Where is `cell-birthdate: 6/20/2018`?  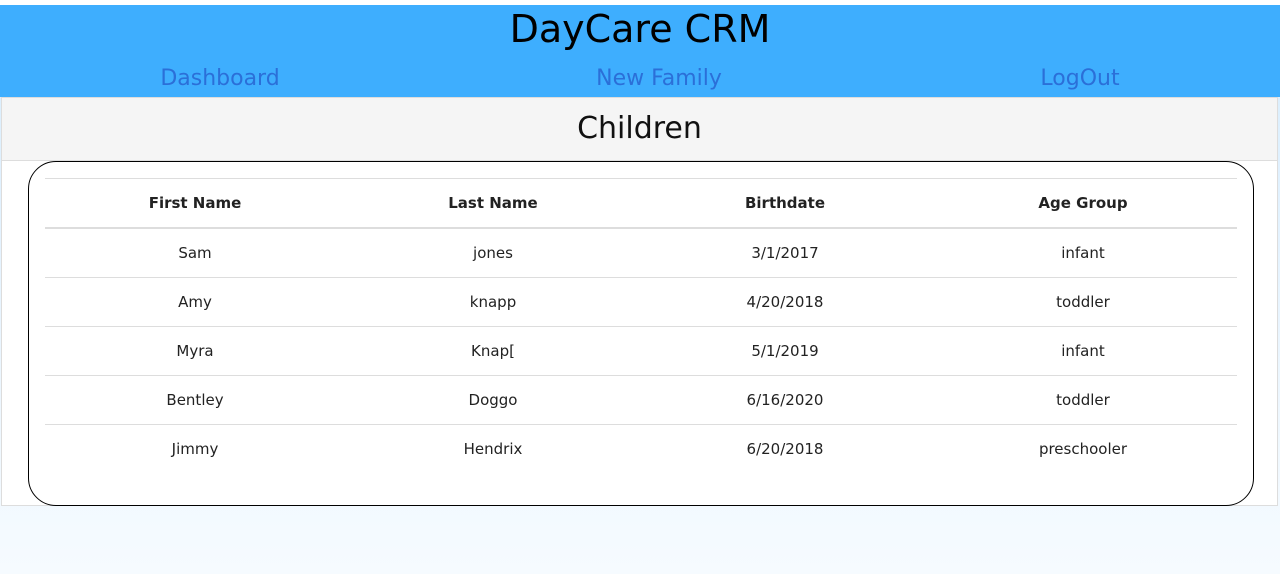 cell-birthdate: 6/20/2018 is located at coordinates (785, 449).